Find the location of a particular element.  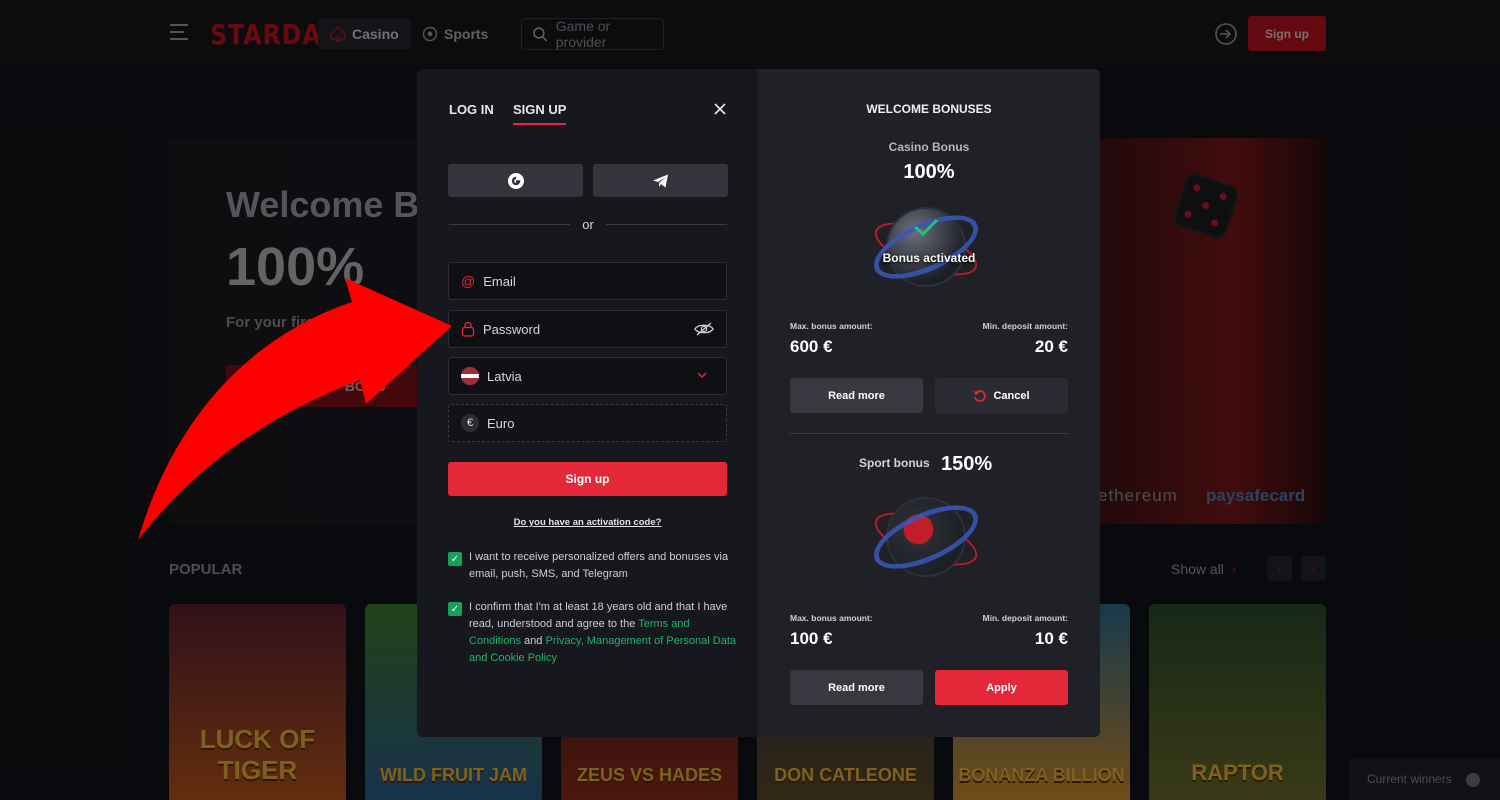

telegram-icon is located at coordinates (660, 180).